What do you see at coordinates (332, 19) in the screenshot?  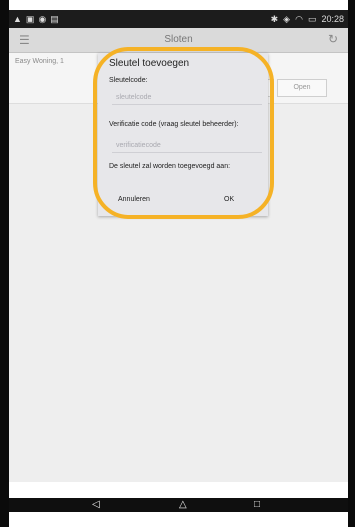 I see `clock-time: 20:28` at bounding box center [332, 19].